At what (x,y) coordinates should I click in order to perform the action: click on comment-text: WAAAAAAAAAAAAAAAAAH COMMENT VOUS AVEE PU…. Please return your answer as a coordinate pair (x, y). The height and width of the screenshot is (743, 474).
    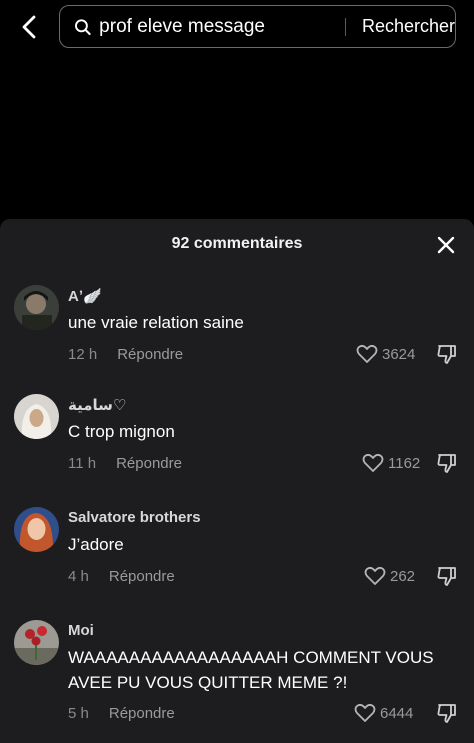
    Looking at the image, I should click on (251, 670).